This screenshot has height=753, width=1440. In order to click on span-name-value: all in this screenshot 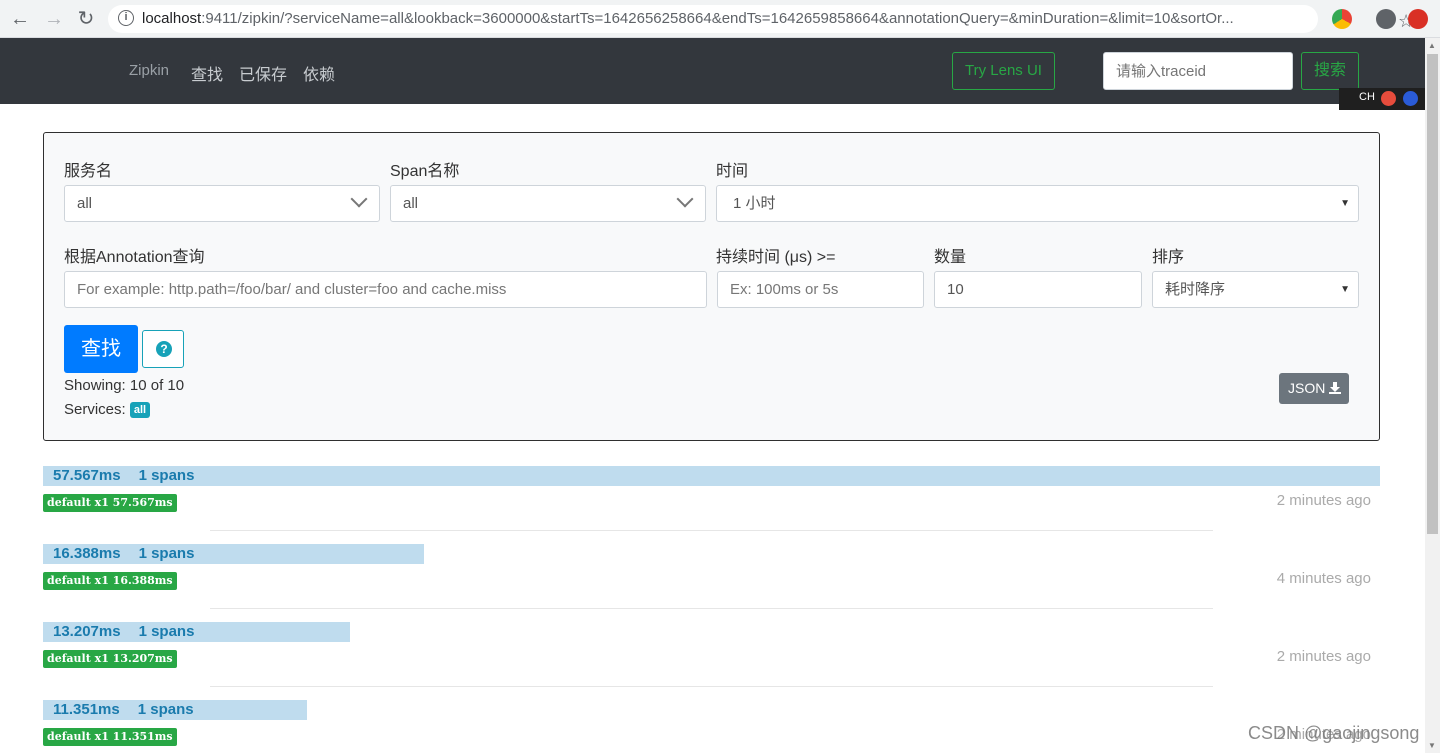, I will do `click(411, 203)`.